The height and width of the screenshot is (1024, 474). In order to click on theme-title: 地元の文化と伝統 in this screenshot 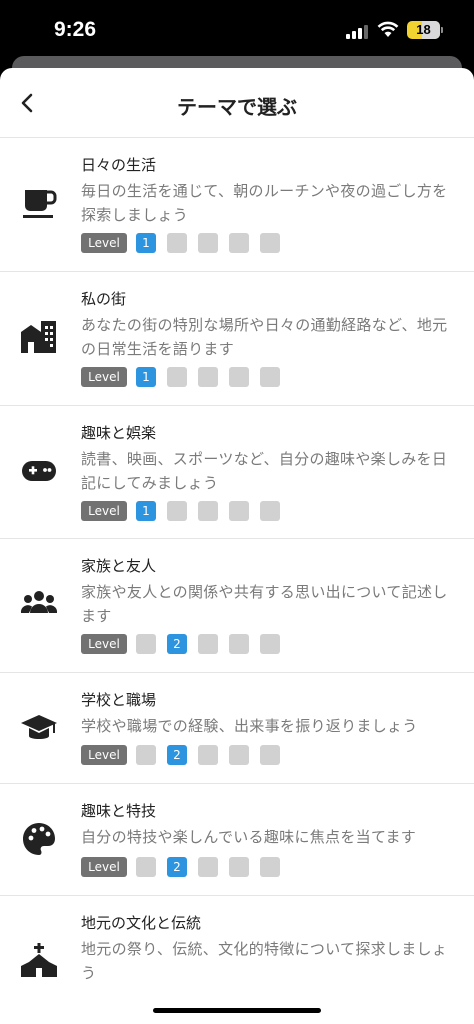, I will do `click(141, 923)`.